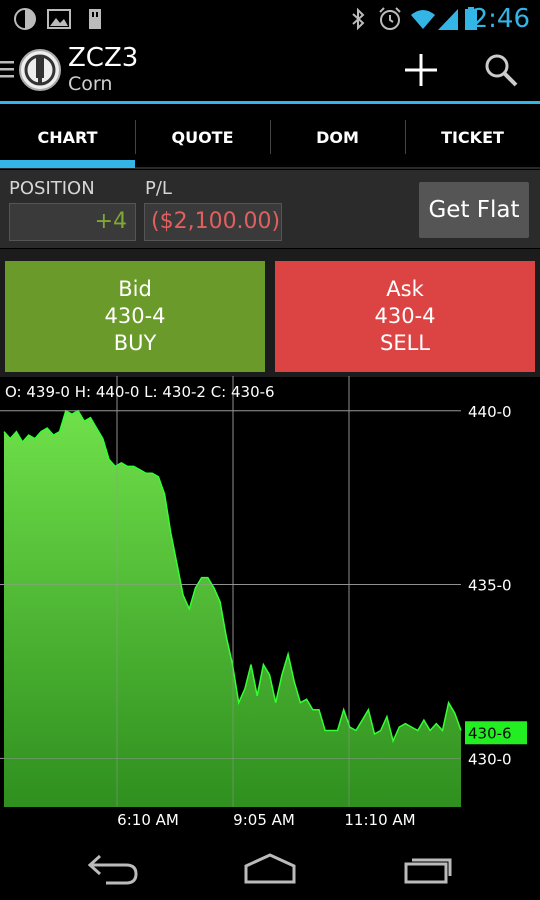 This screenshot has height=900, width=540. I want to click on ask-title: Ask, so click(405, 289).